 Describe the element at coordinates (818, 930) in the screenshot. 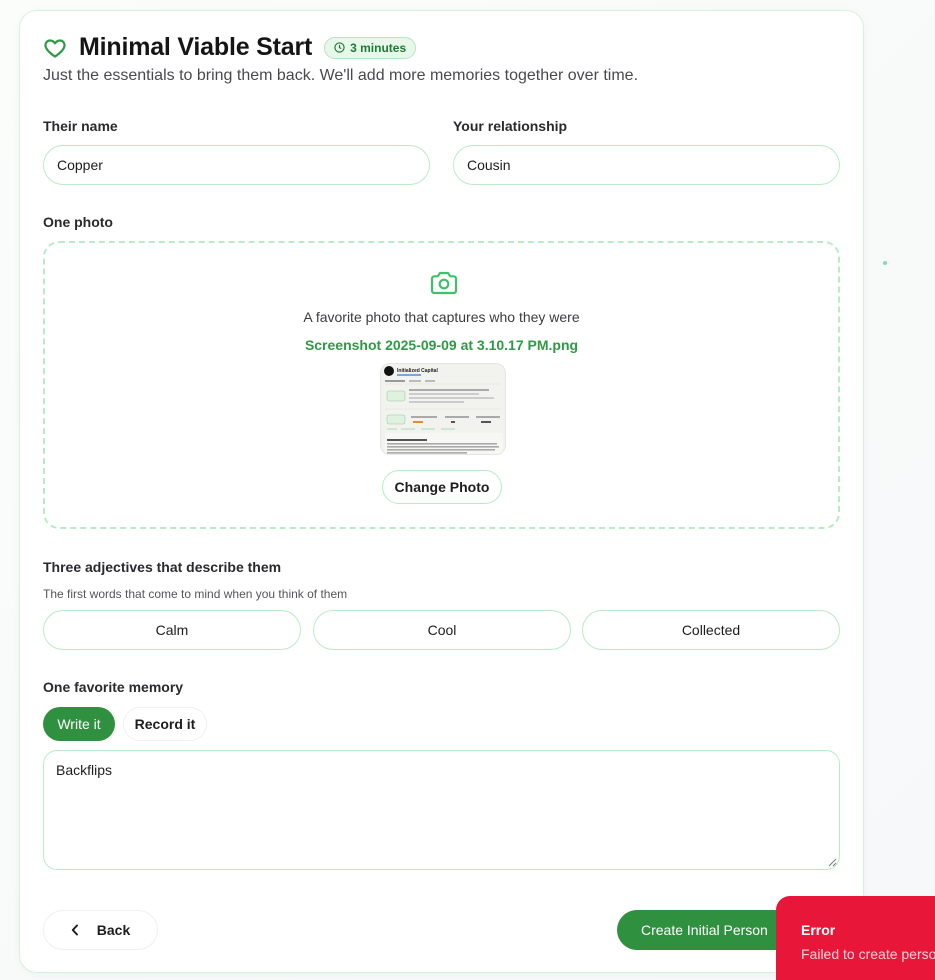

I see `error-toast-title: Error` at that location.